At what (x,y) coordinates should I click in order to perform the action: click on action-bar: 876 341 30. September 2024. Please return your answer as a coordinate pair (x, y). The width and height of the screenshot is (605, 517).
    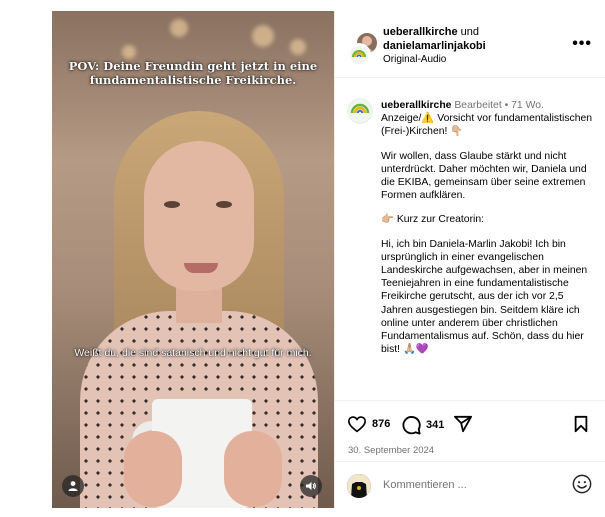
    Looking at the image, I should click on (470, 430).